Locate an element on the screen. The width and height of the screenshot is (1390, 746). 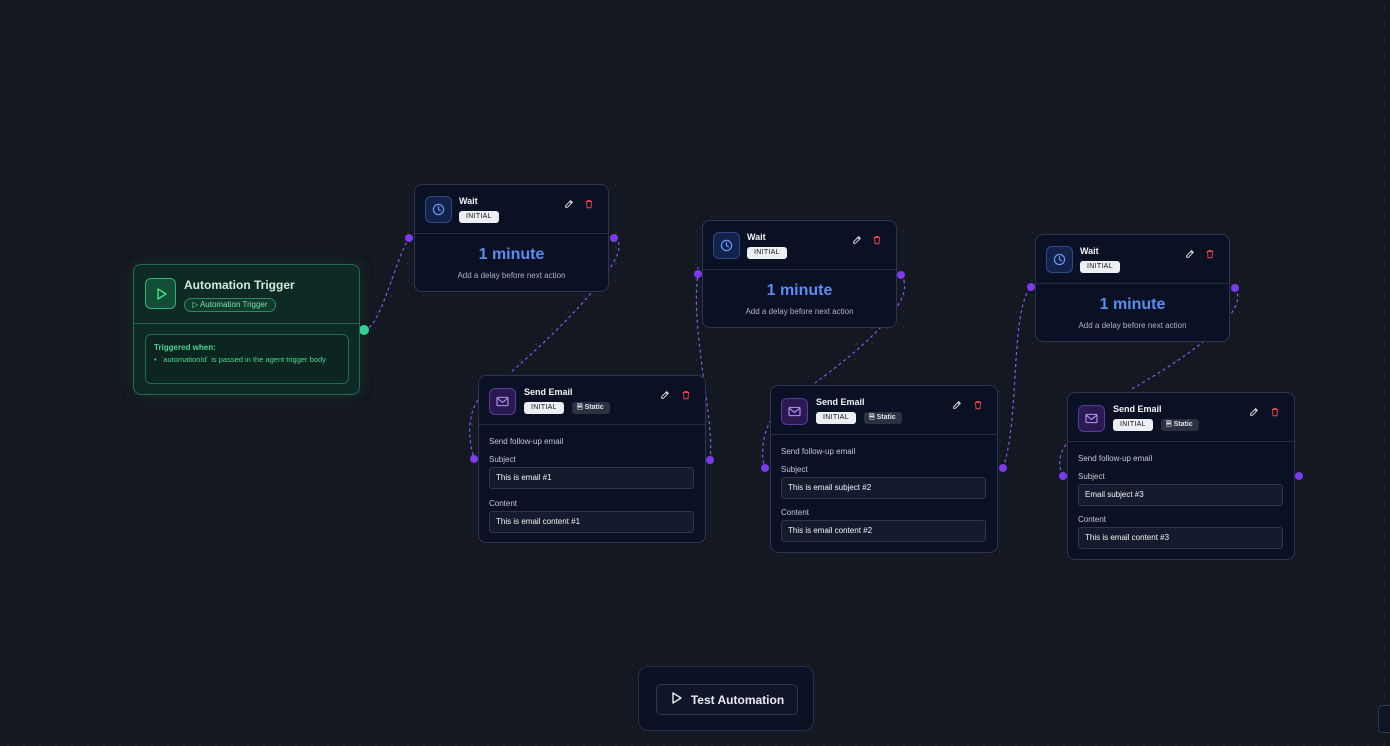
trigger-condition-title: Triggered when: is located at coordinates (185, 347).